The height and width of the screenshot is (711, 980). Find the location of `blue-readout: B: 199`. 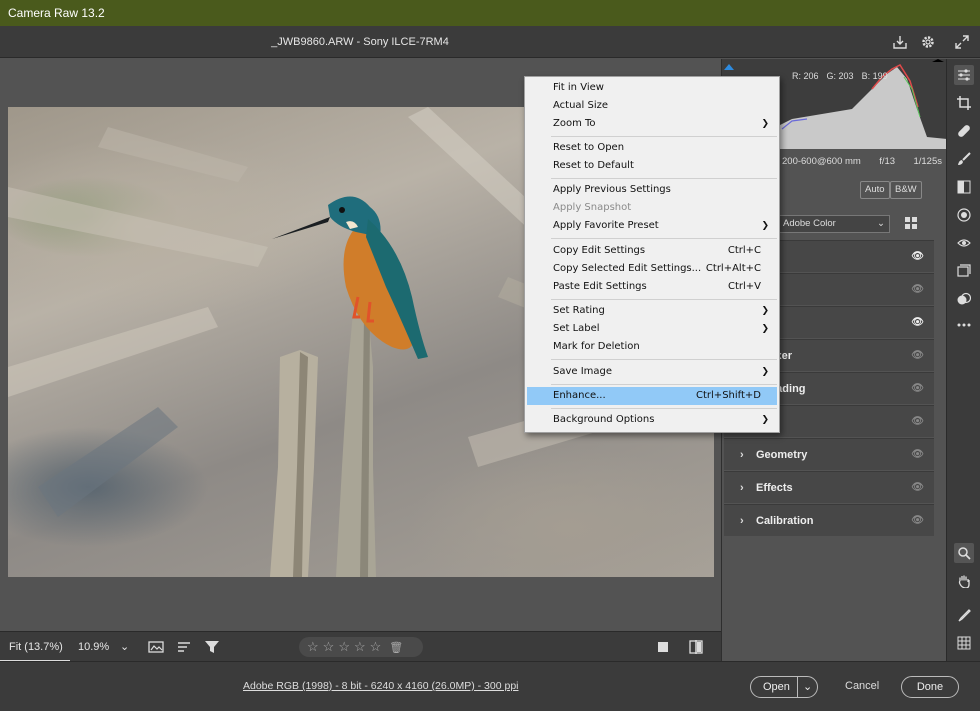

blue-readout: B: 199 is located at coordinates (874, 76).